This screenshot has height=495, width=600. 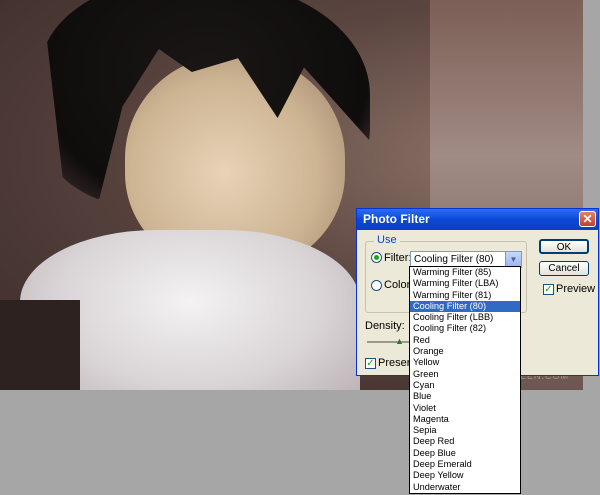 What do you see at coordinates (465, 453) in the screenshot?
I see `dropdown-item: Deep Blue` at bounding box center [465, 453].